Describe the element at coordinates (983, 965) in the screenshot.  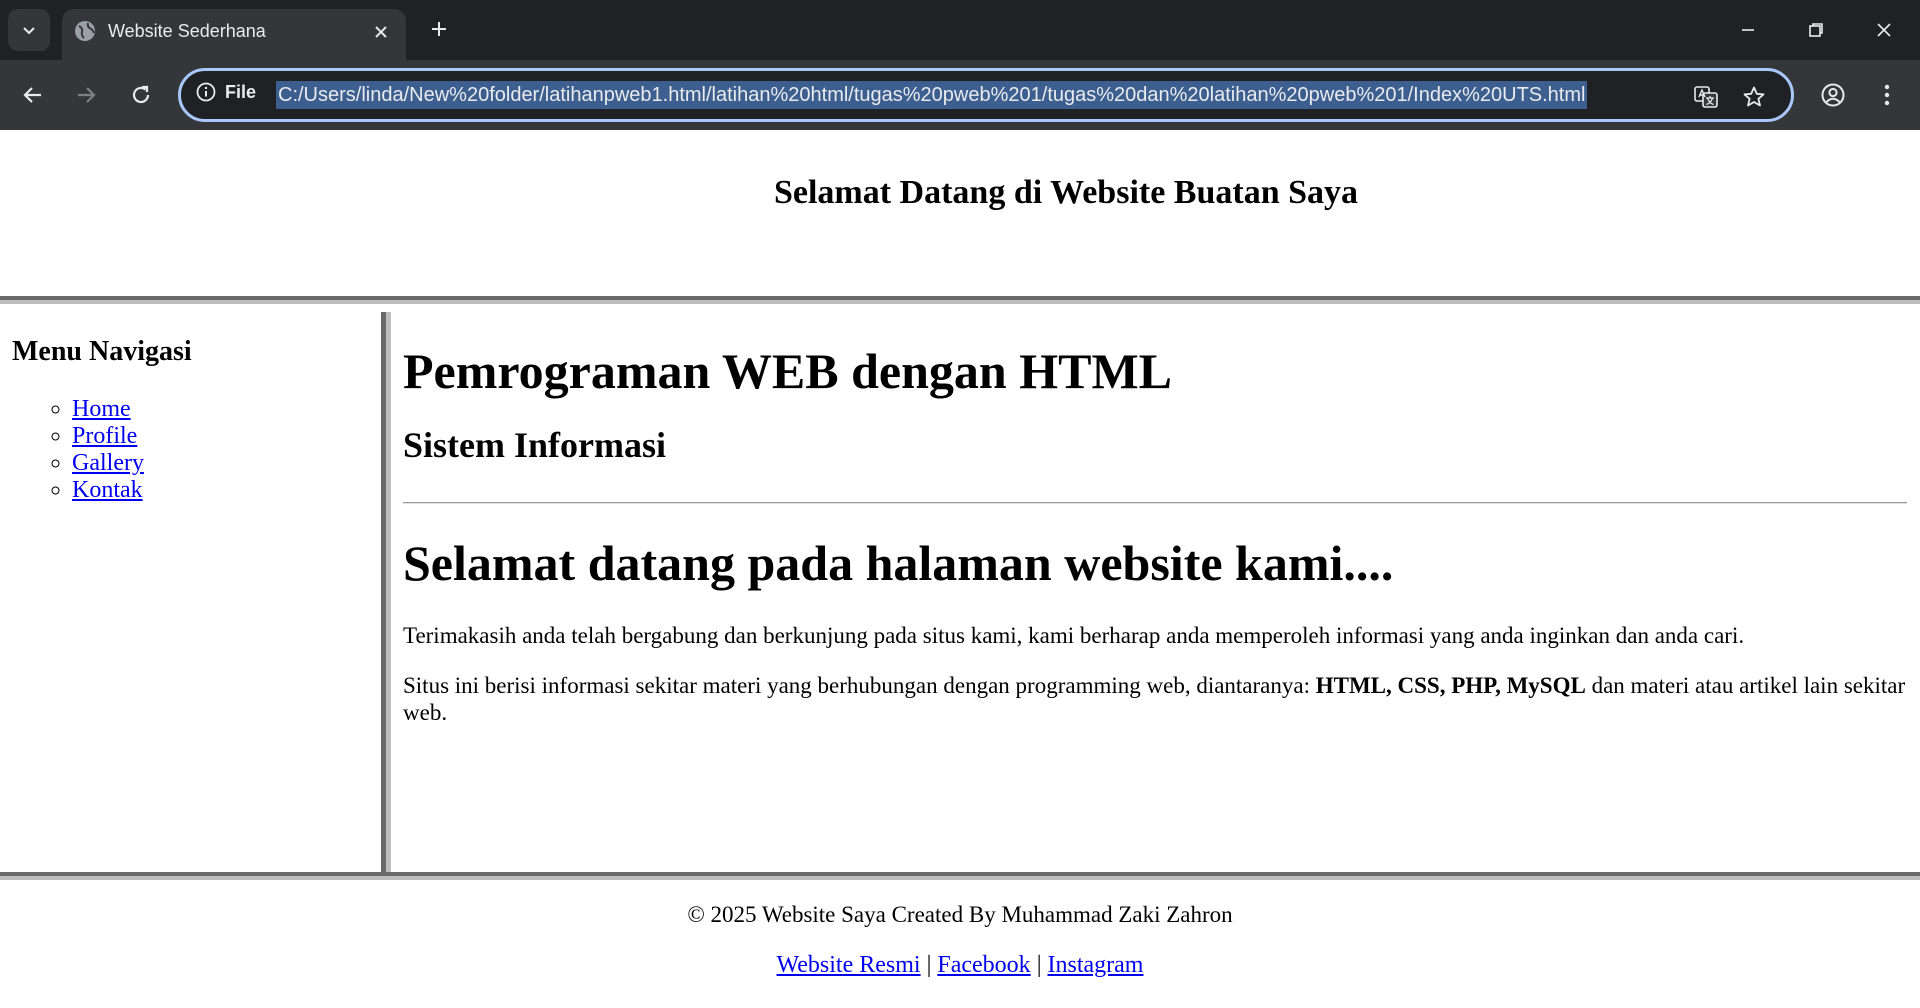
I see `footer-link-facebook: Facebook` at that location.